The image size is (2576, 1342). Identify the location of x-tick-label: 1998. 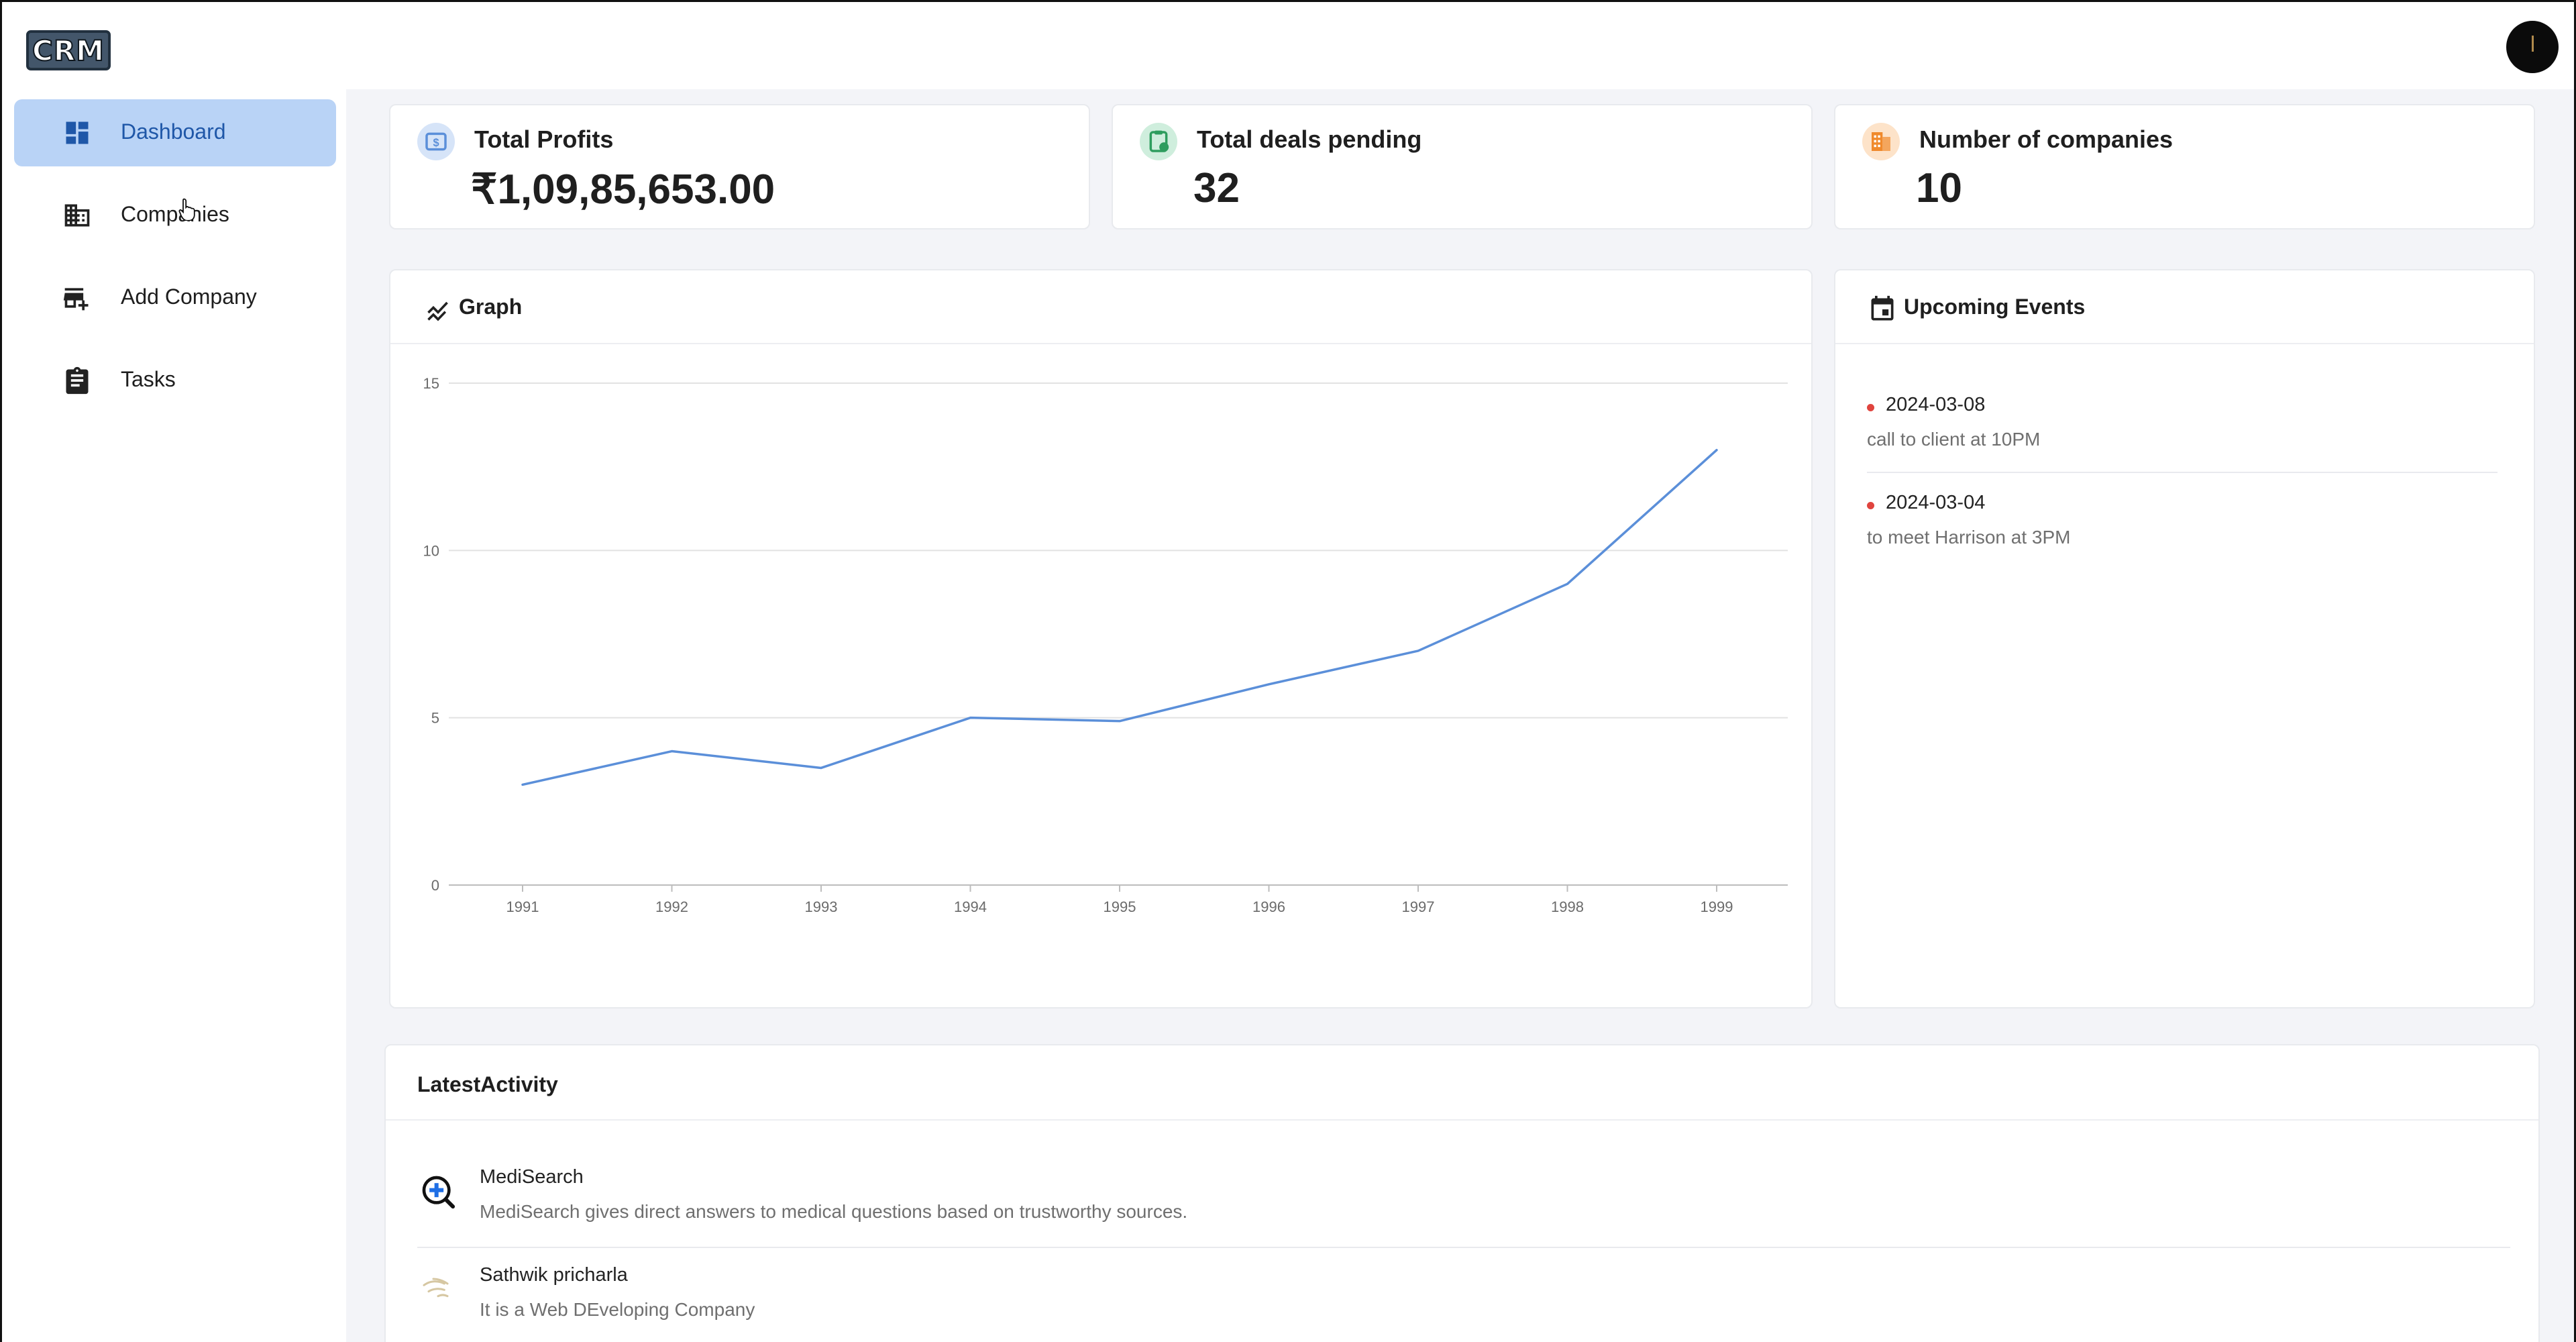
(1567, 907).